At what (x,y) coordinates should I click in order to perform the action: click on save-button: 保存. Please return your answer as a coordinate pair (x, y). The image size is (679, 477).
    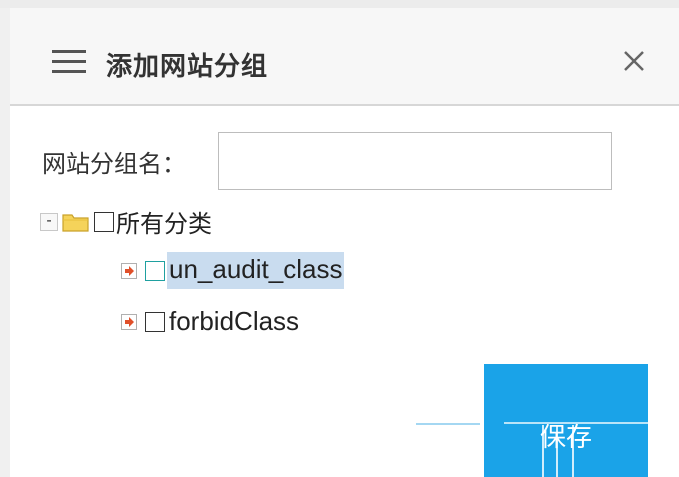
    Looking at the image, I should click on (566, 420).